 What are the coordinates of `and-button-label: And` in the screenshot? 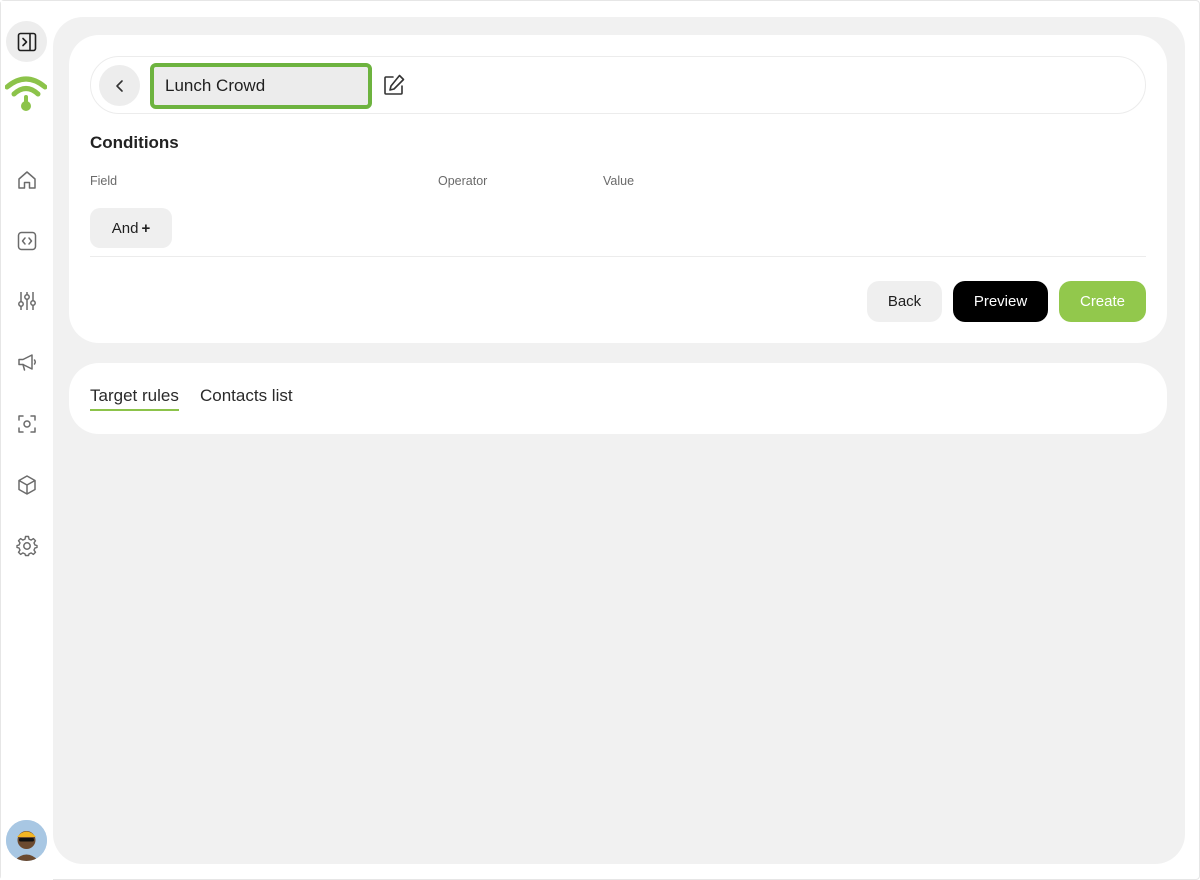 It's located at (125, 228).